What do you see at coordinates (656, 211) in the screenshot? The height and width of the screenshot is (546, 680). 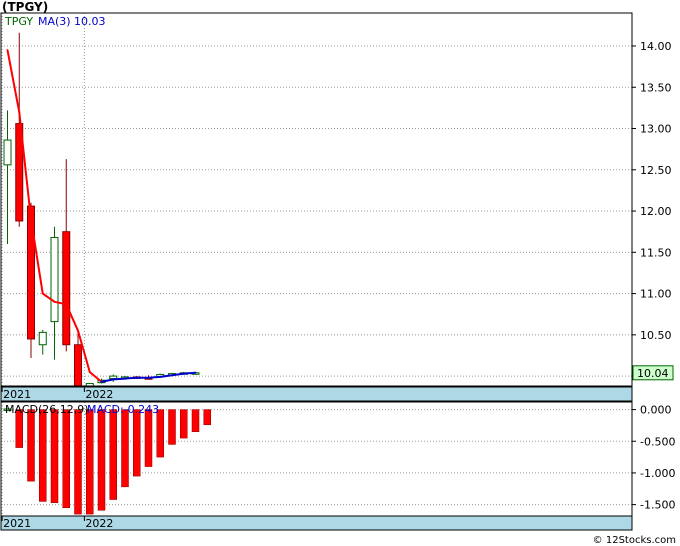 I see `price-tick-label: 12.00` at bounding box center [656, 211].